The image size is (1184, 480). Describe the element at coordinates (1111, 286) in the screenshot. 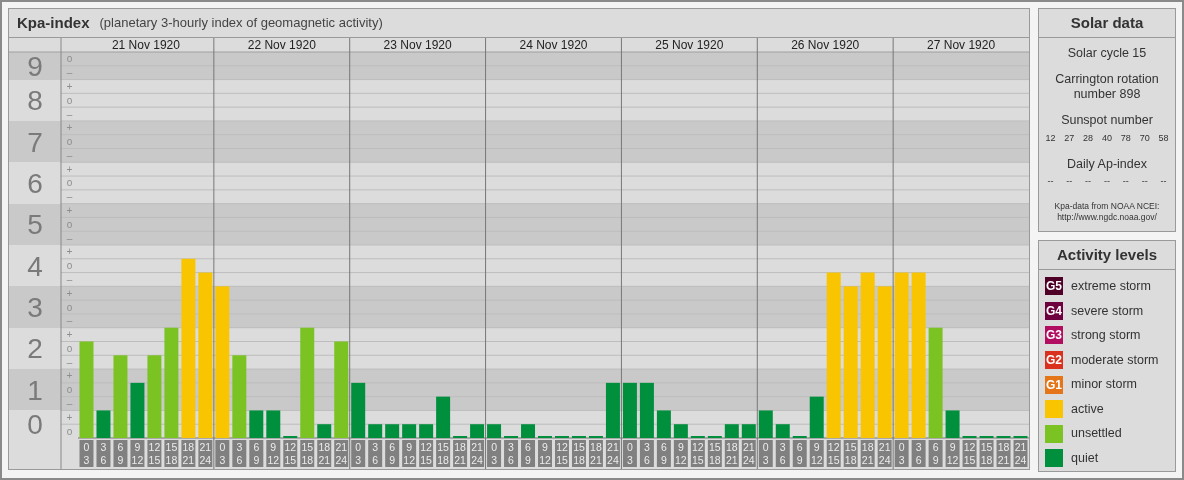

I see `level-label: extreme storm` at that location.